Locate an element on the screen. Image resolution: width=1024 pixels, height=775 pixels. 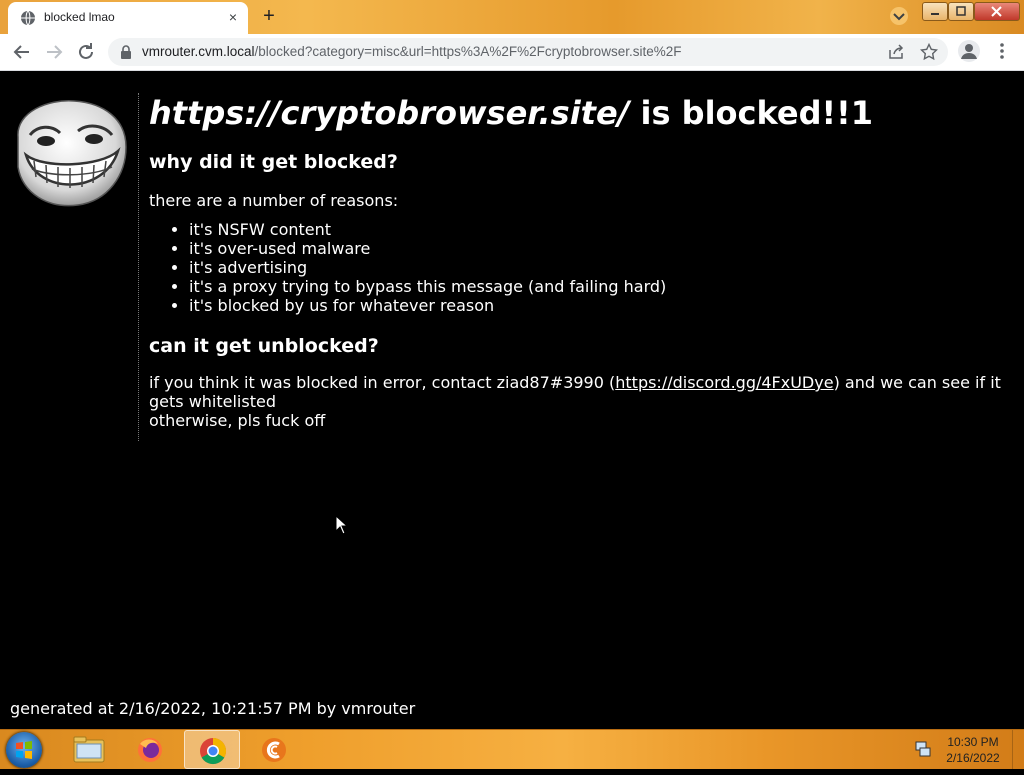
back-icon is located at coordinates (22, 52).